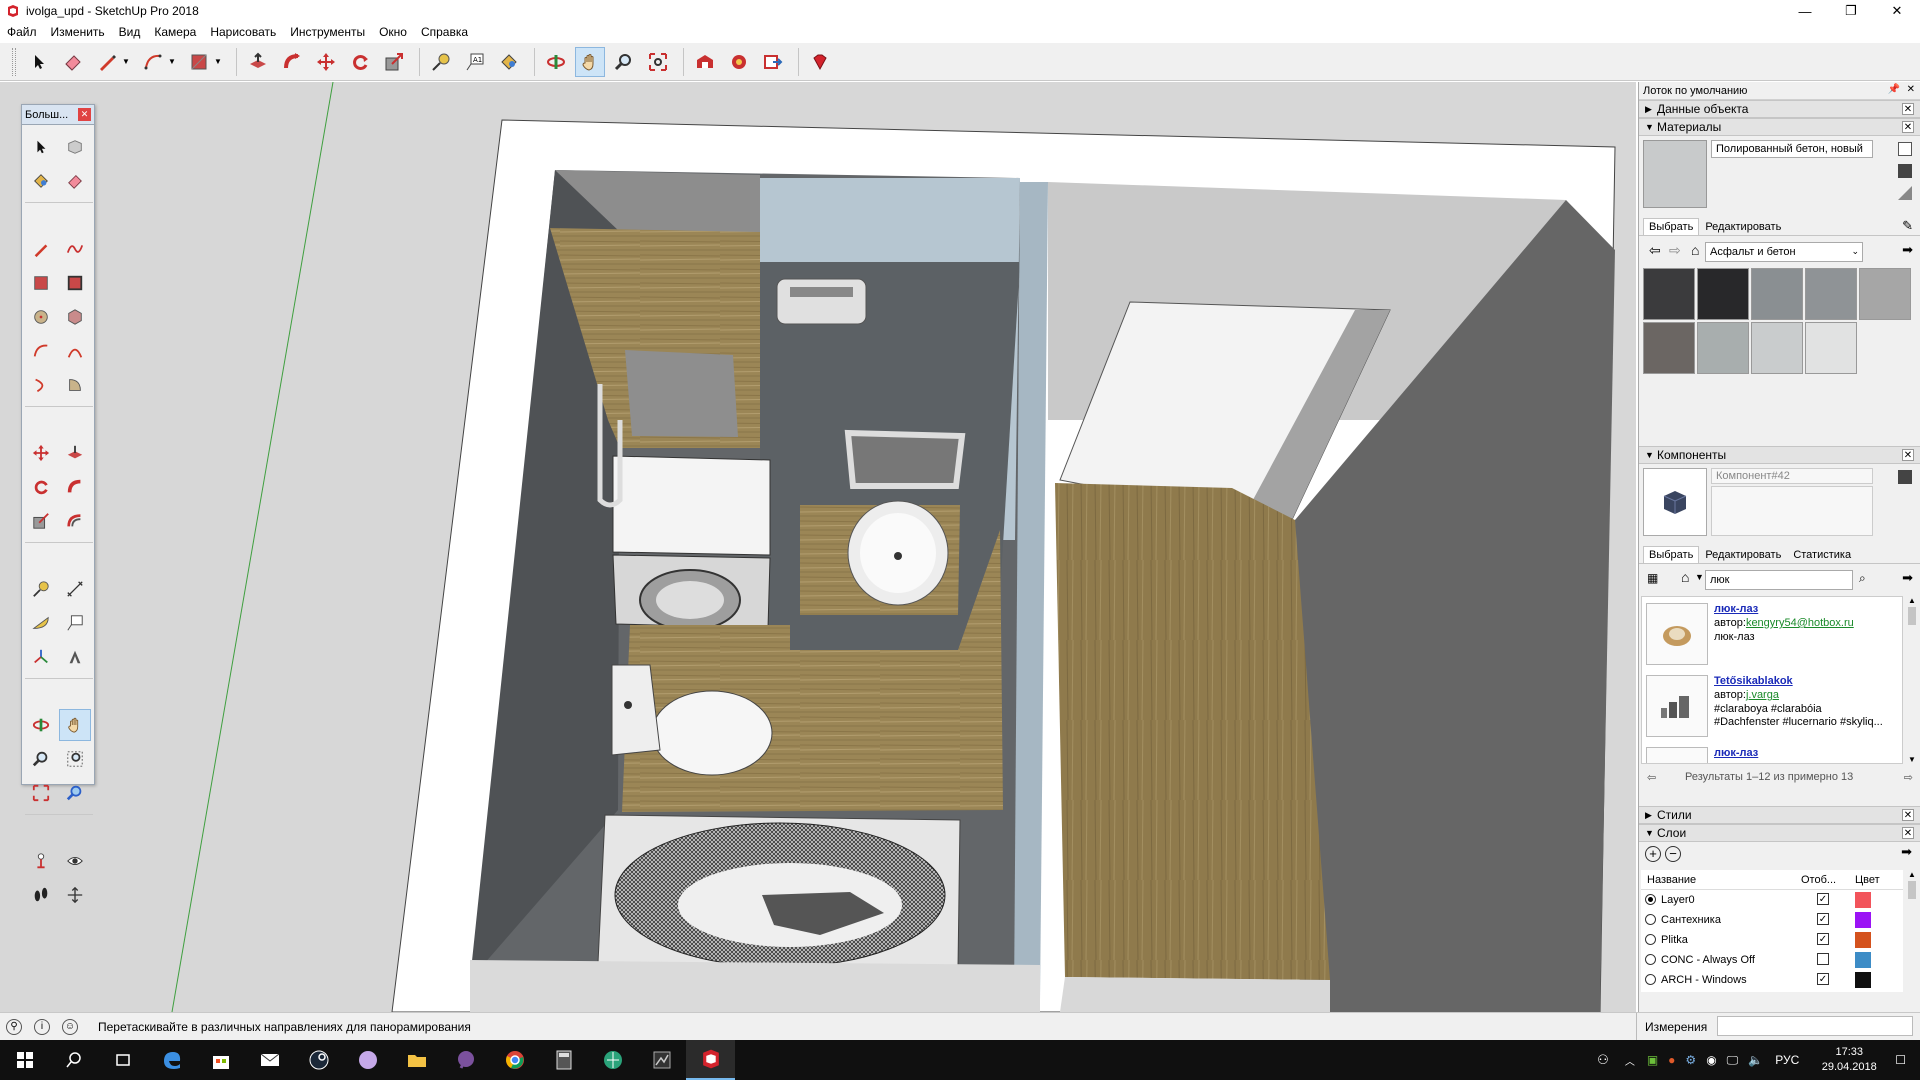 The height and width of the screenshot is (1080, 1920). Describe the element at coordinates (41, 249) in the screenshot. I see `line-tool` at that location.